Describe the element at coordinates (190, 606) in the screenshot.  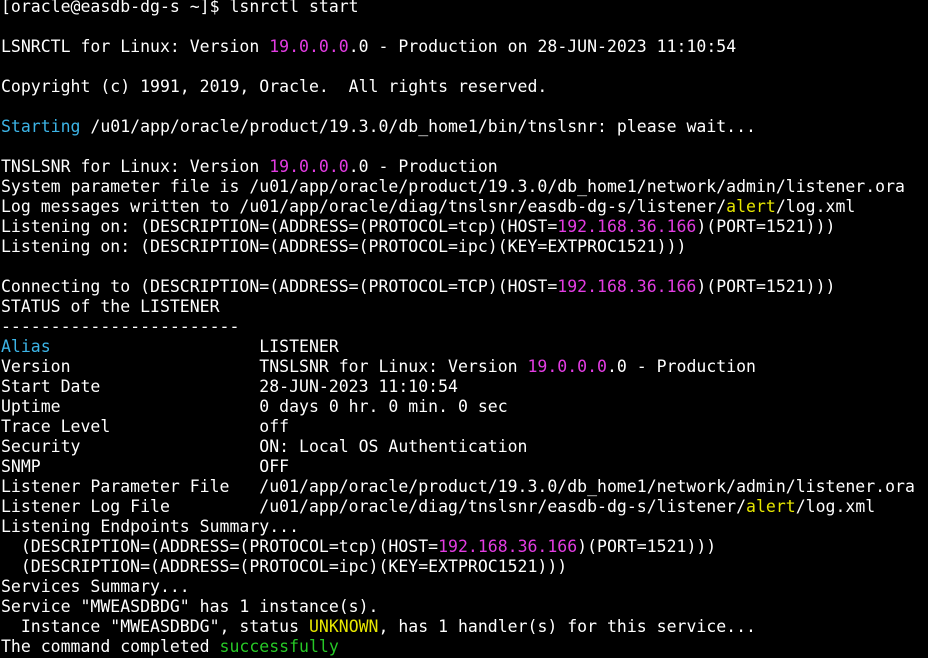
I see `terminal-text-segment: Service "MWEASDBDG" has 1 instance(s).` at that location.